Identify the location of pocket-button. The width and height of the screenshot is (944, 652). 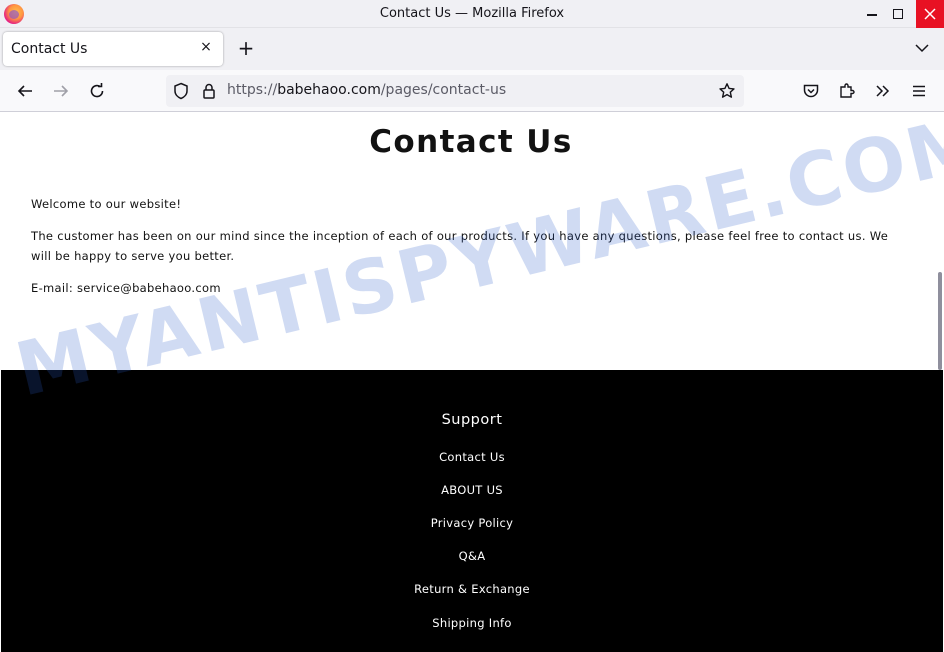
(811, 91).